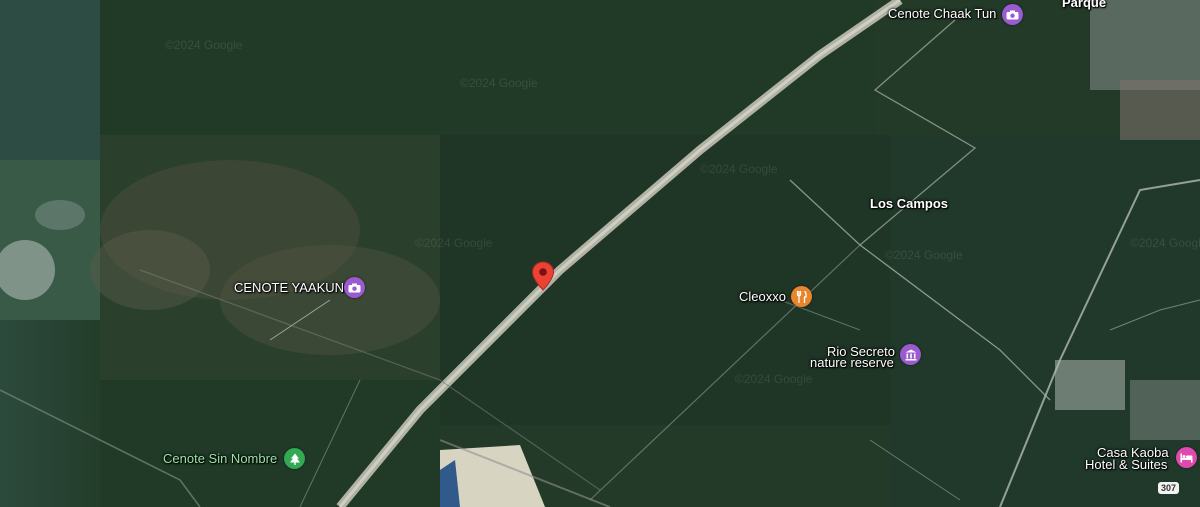  Describe the element at coordinates (852, 363) in the screenshot. I see `poi-label-line2: nature reserve` at that location.